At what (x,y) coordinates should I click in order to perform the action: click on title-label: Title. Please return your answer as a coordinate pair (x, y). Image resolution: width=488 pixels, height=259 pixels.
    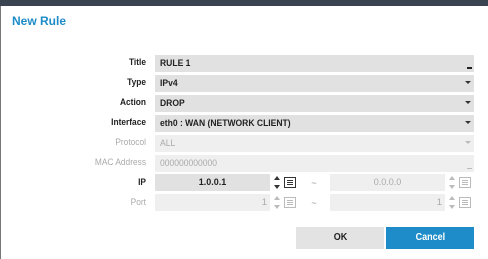
    Looking at the image, I should click on (137, 62).